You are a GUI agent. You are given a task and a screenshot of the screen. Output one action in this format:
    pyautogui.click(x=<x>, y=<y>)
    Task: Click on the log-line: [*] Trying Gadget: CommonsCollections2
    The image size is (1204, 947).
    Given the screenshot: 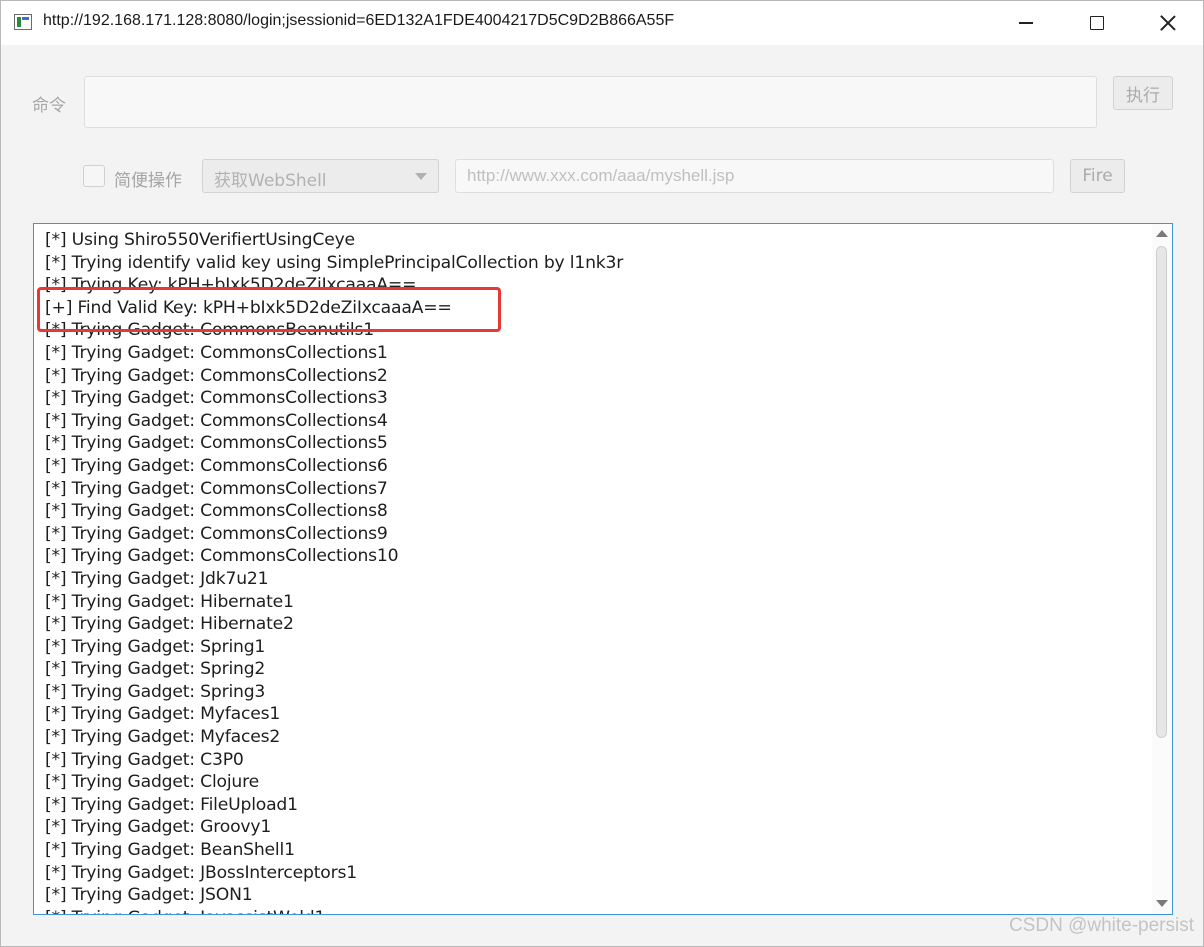 What is the action you would take?
    pyautogui.click(x=216, y=375)
    